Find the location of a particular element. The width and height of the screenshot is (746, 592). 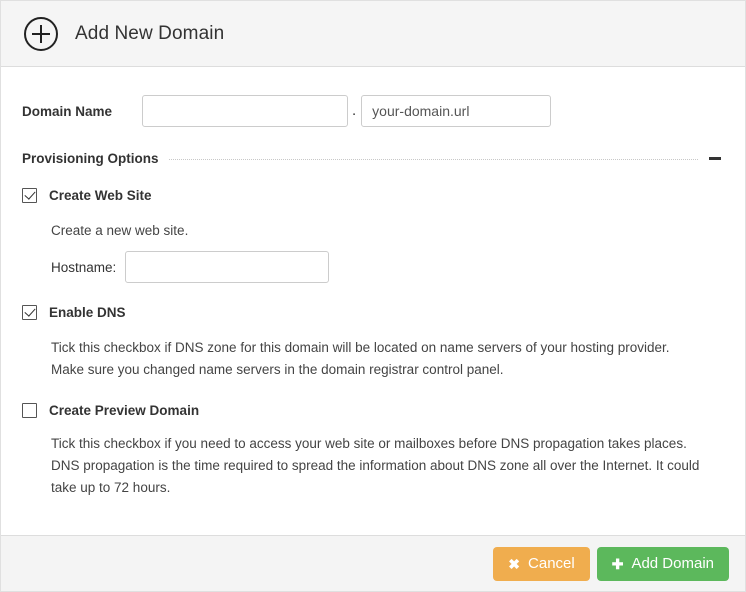

panel-header: Add New Domain is located at coordinates (373, 34).